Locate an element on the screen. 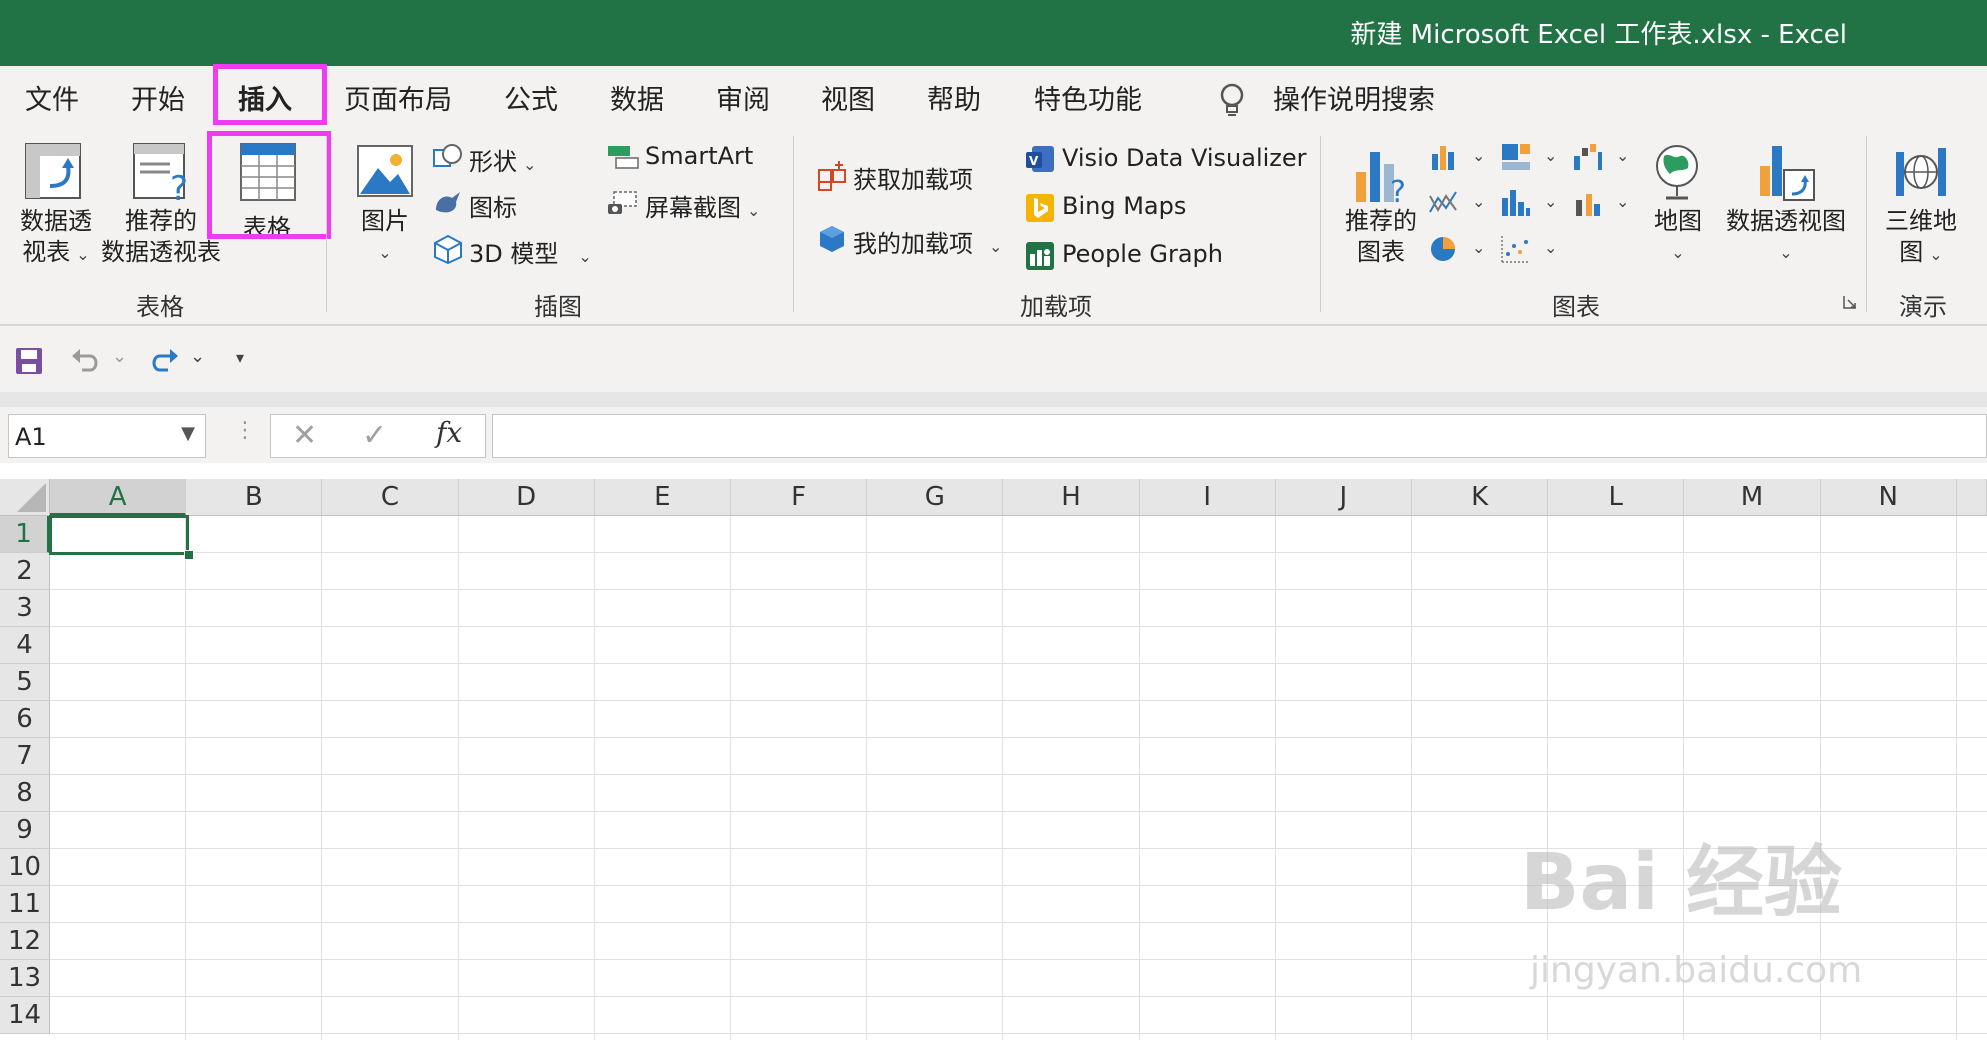  row-header-6: 6 is located at coordinates (25, 719).